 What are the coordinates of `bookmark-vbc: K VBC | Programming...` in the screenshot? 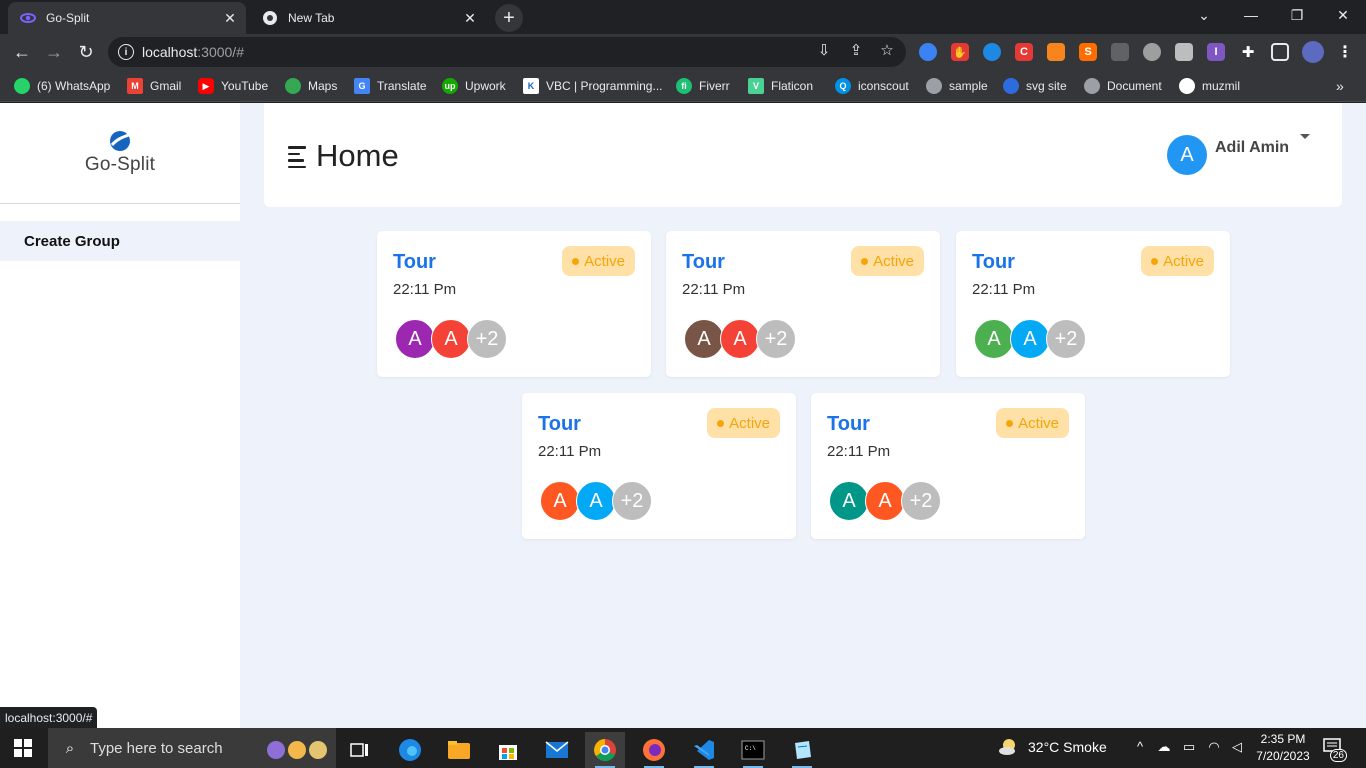 It's located at (592, 86).